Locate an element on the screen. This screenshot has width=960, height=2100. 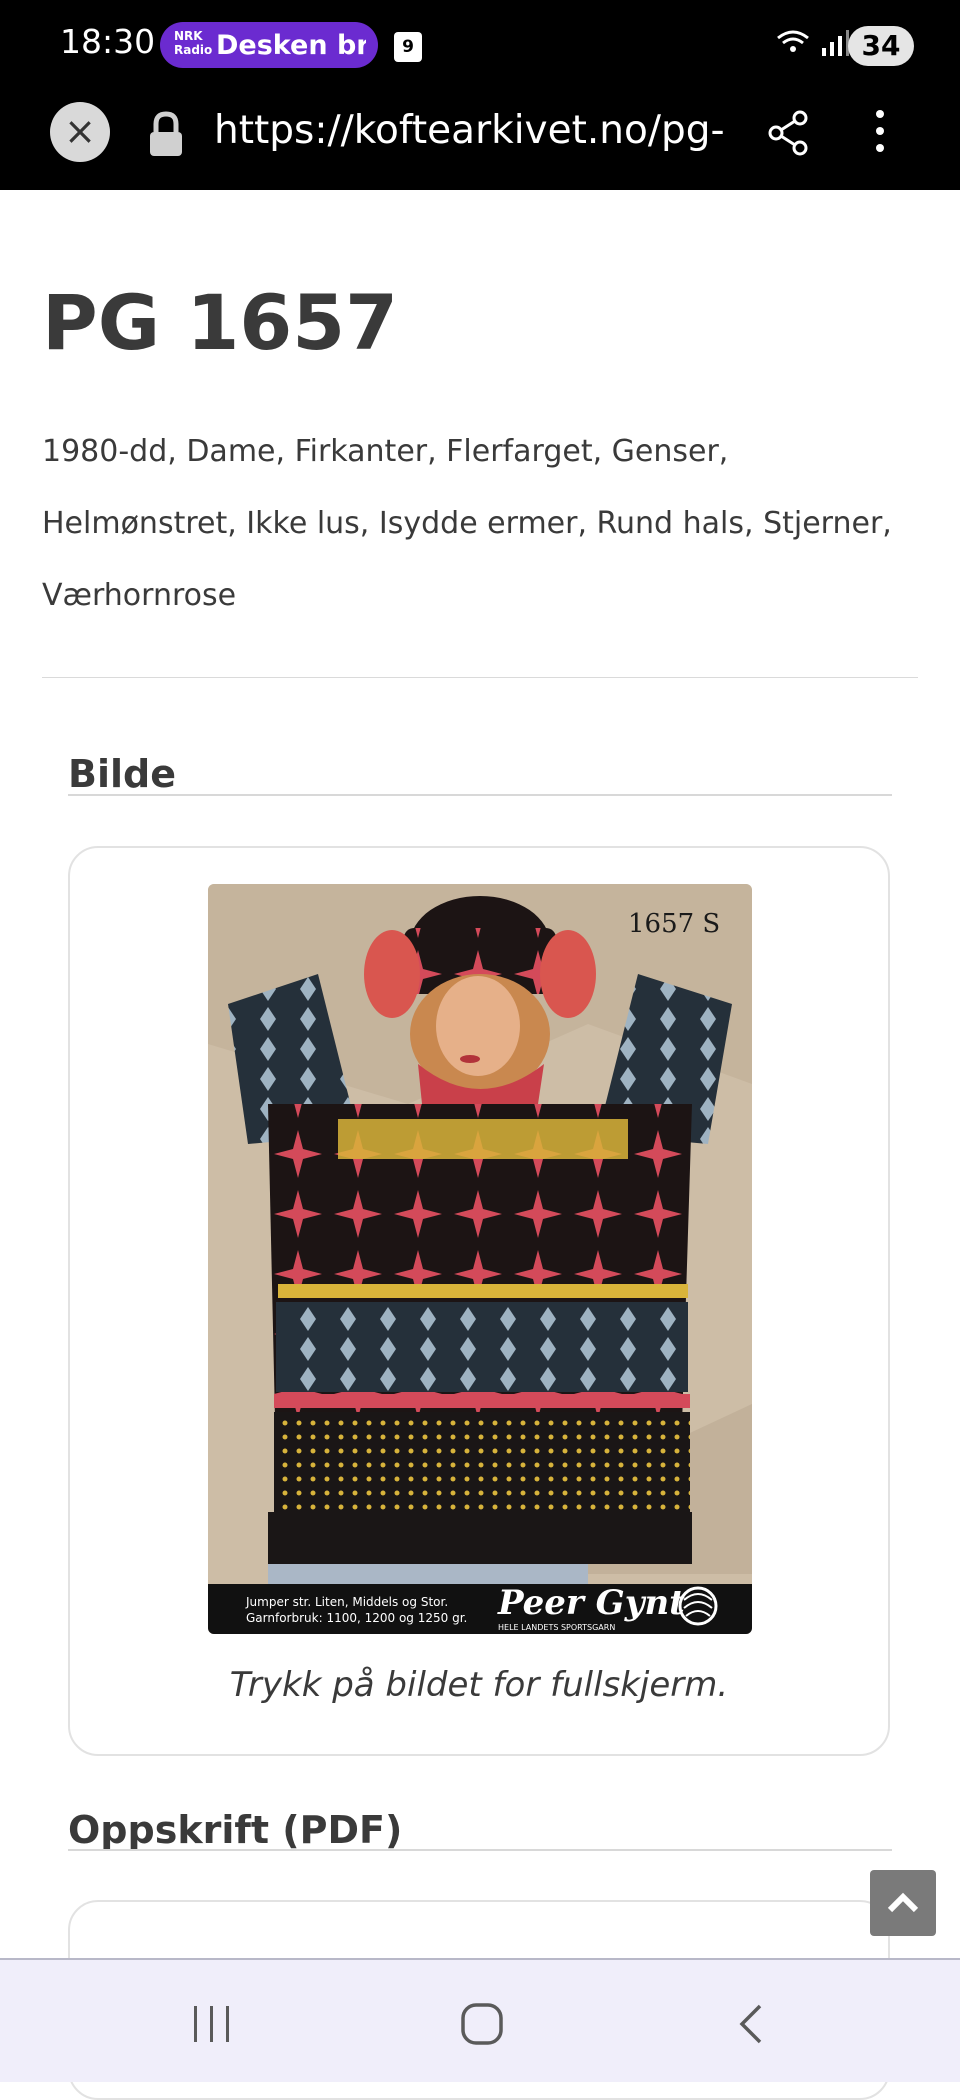
divider is located at coordinates (480, 677).